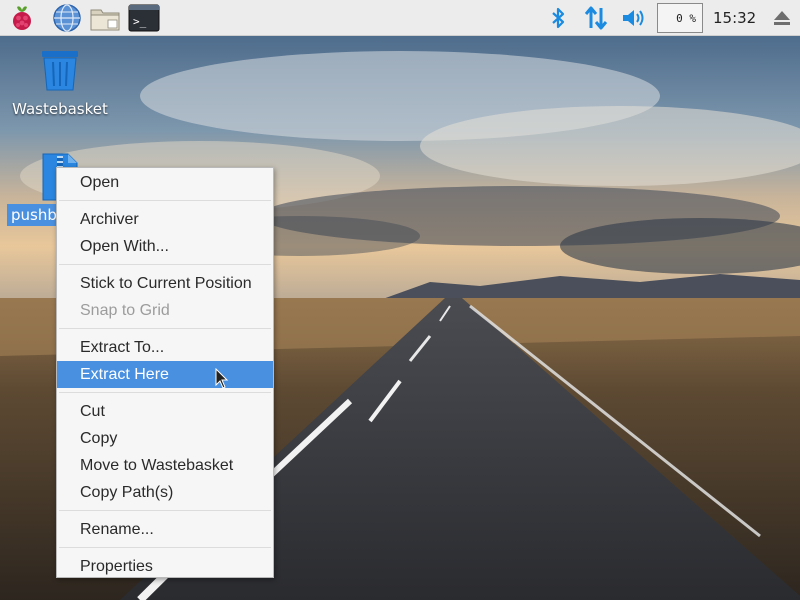  I want to click on menu-item-stick-to-current-position: Stick to Current Position, so click(165, 283).